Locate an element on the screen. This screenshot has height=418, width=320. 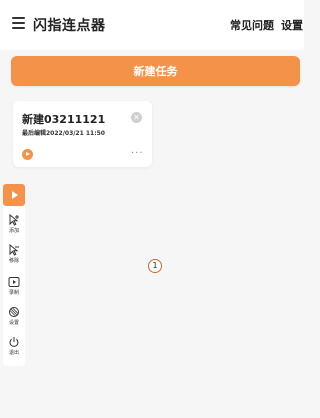
settings-link: 设置 is located at coordinates (292, 25).